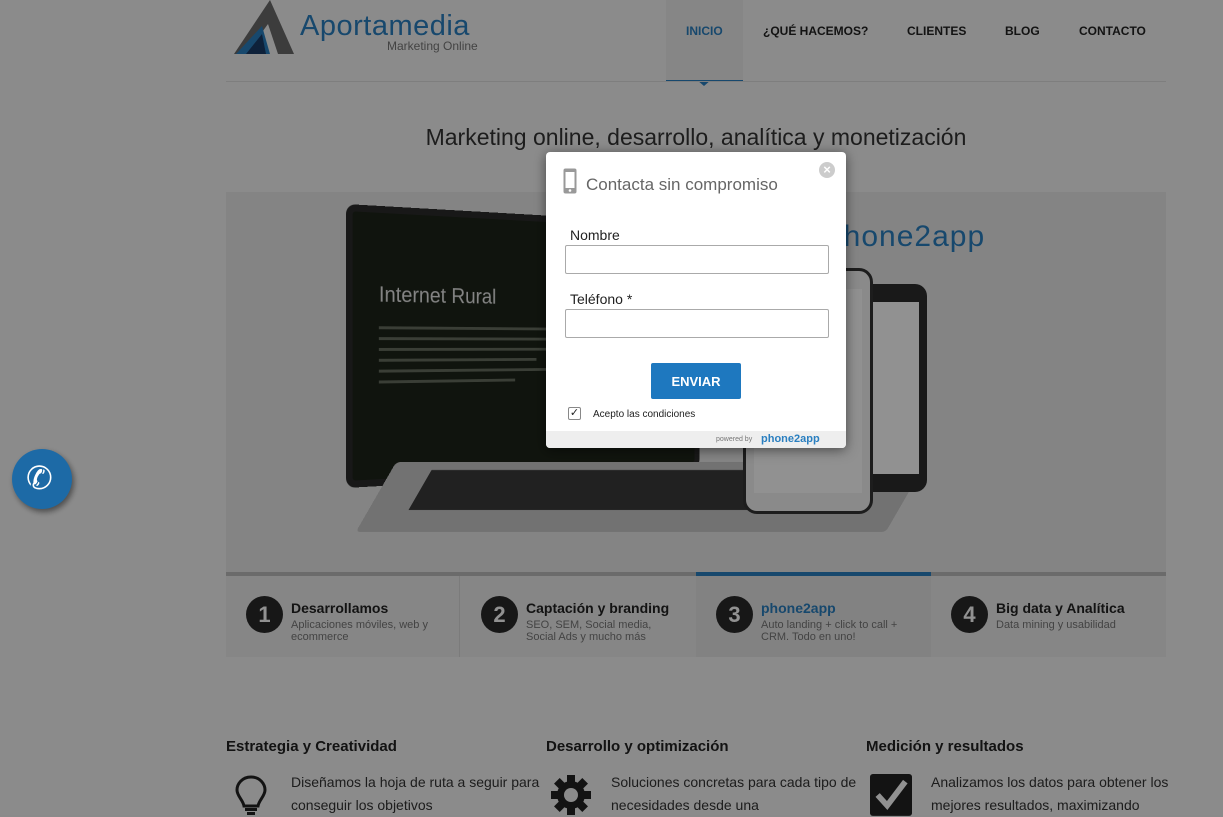 This screenshot has height=817, width=1223. I want to click on close-icon: ×, so click(827, 170).